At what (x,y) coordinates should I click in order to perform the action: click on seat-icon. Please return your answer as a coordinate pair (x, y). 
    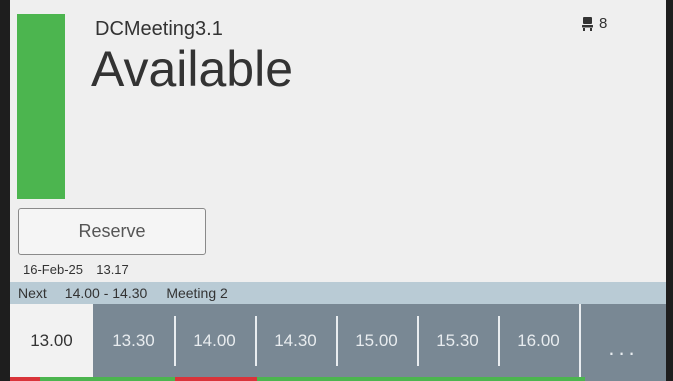
    Looking at the image, I should click on (587, 23).